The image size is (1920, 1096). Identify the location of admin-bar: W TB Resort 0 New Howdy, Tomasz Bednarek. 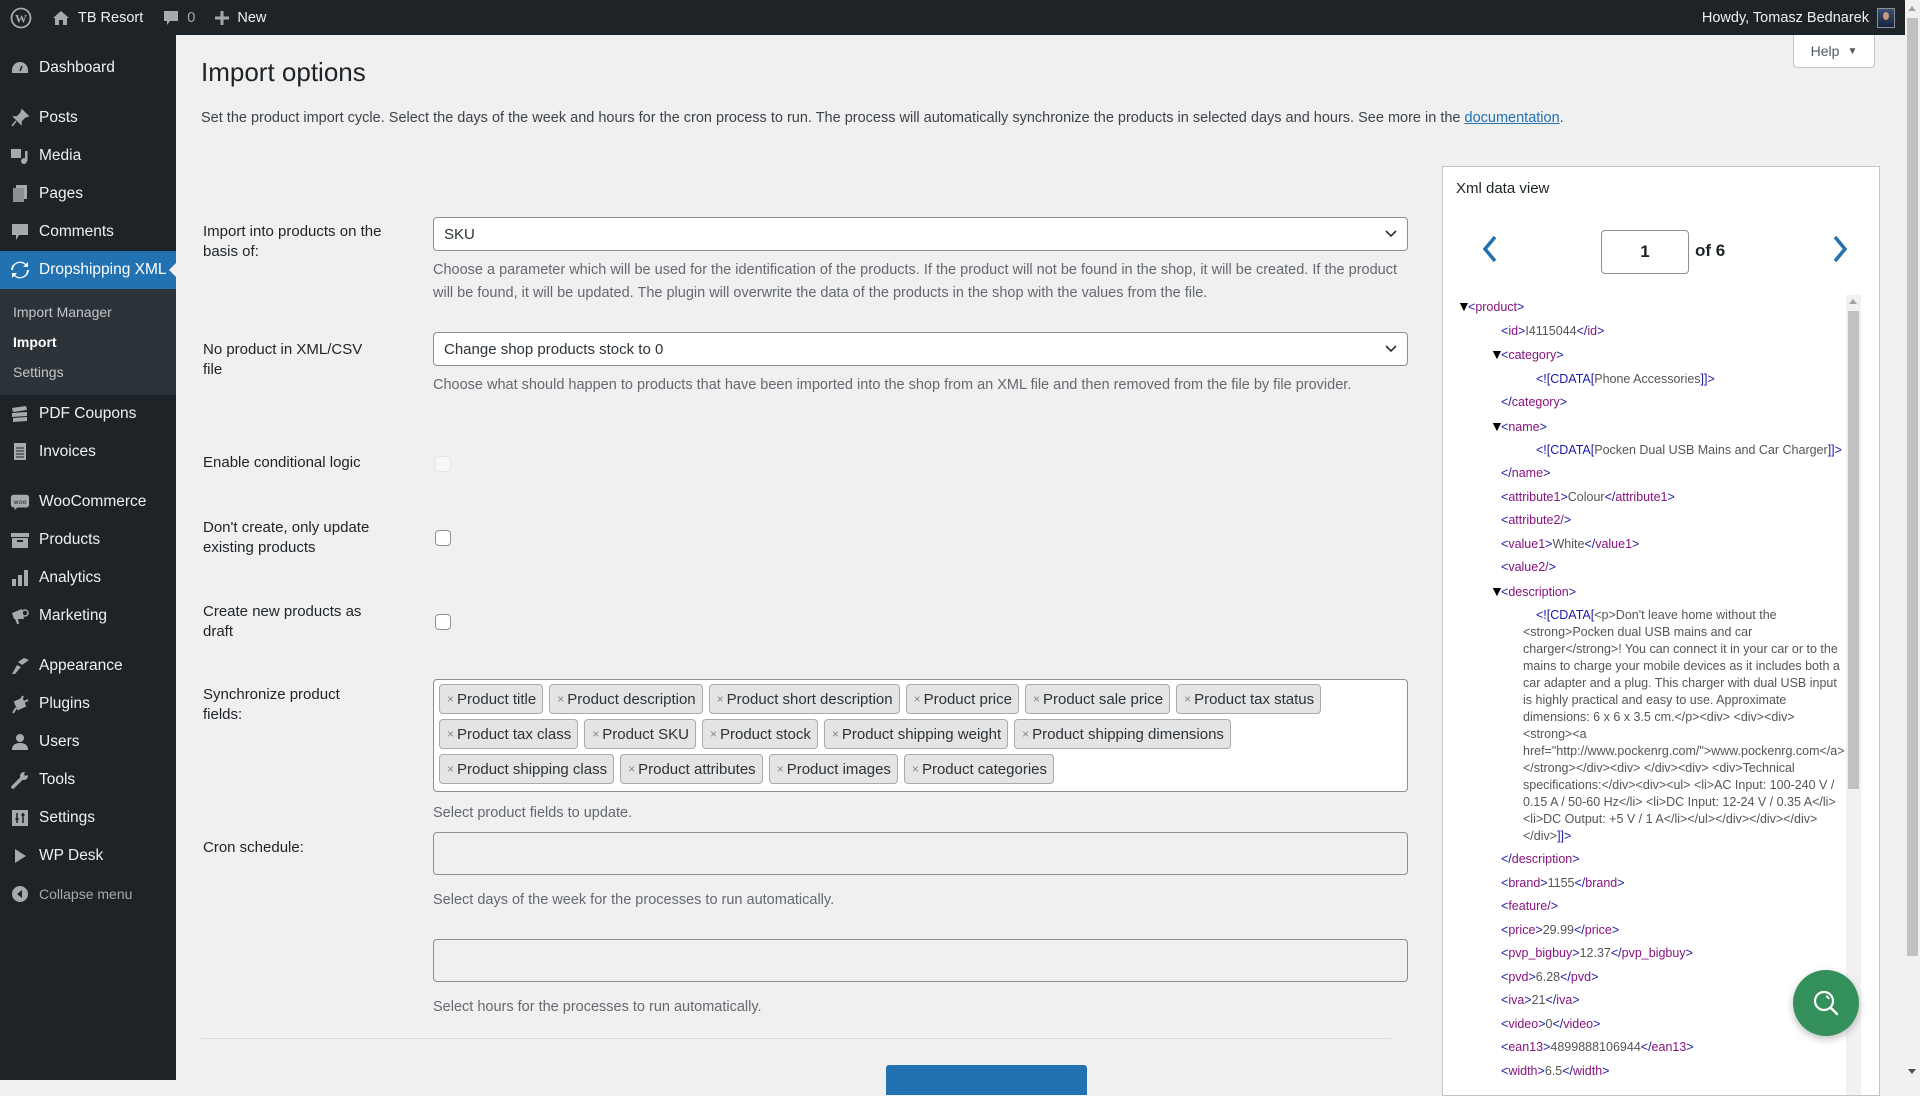
(952, 17).